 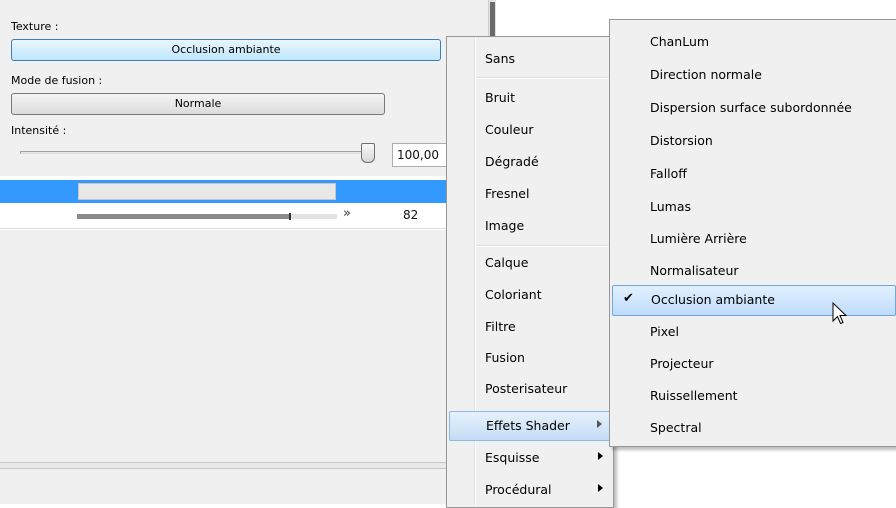 I want to click on submenu-item-pixel: Pixel, so click(x=754, y=333).